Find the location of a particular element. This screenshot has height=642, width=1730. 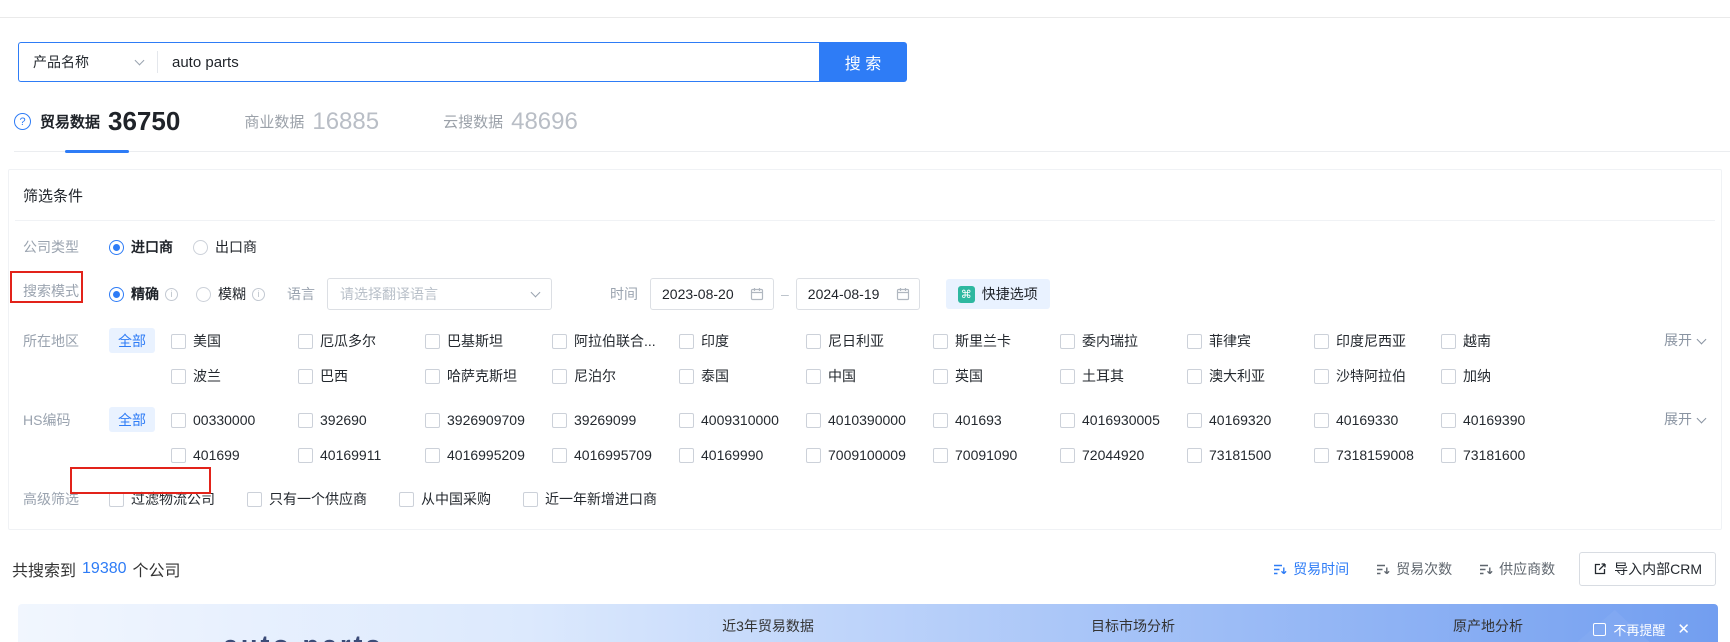

hs-checkbox-item: 00330000 is located at coordinates (234, 420).